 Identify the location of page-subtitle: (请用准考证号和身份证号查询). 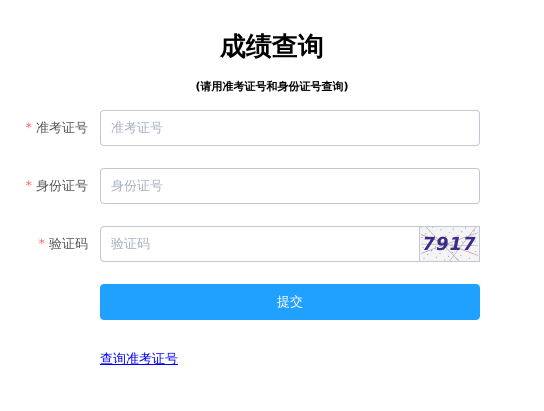
(272, 87).